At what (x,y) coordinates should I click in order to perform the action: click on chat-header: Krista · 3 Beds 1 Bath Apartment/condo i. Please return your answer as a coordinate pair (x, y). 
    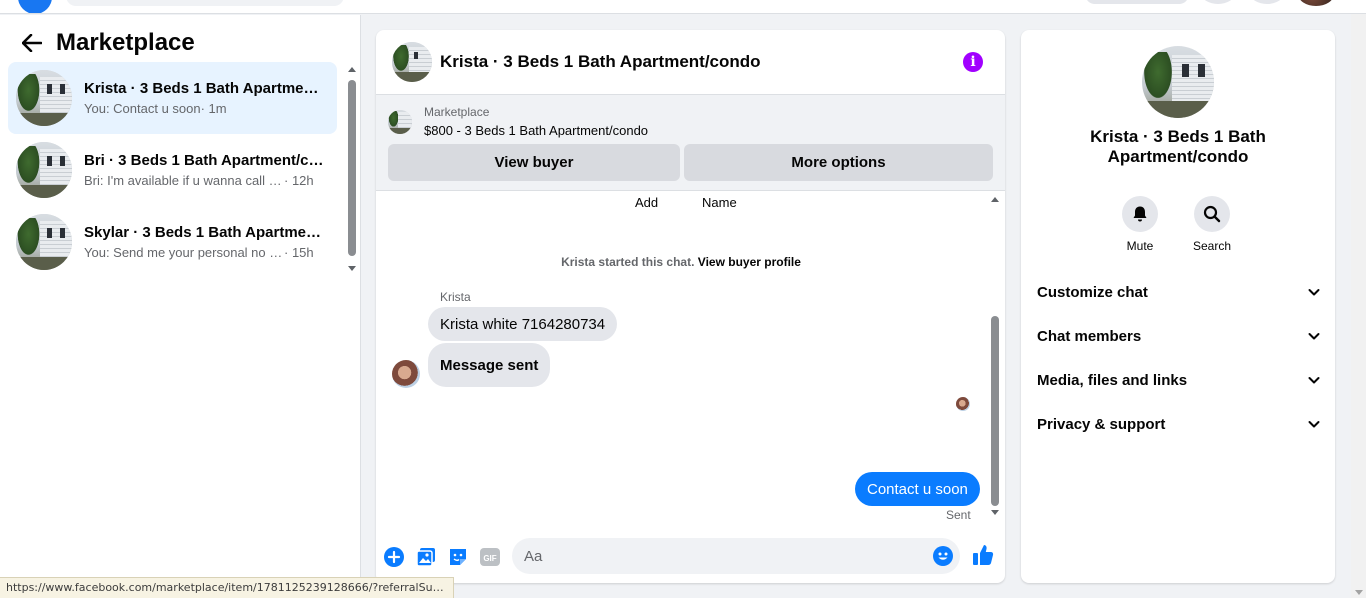
    Looking at the image, I should click on (690, 62).